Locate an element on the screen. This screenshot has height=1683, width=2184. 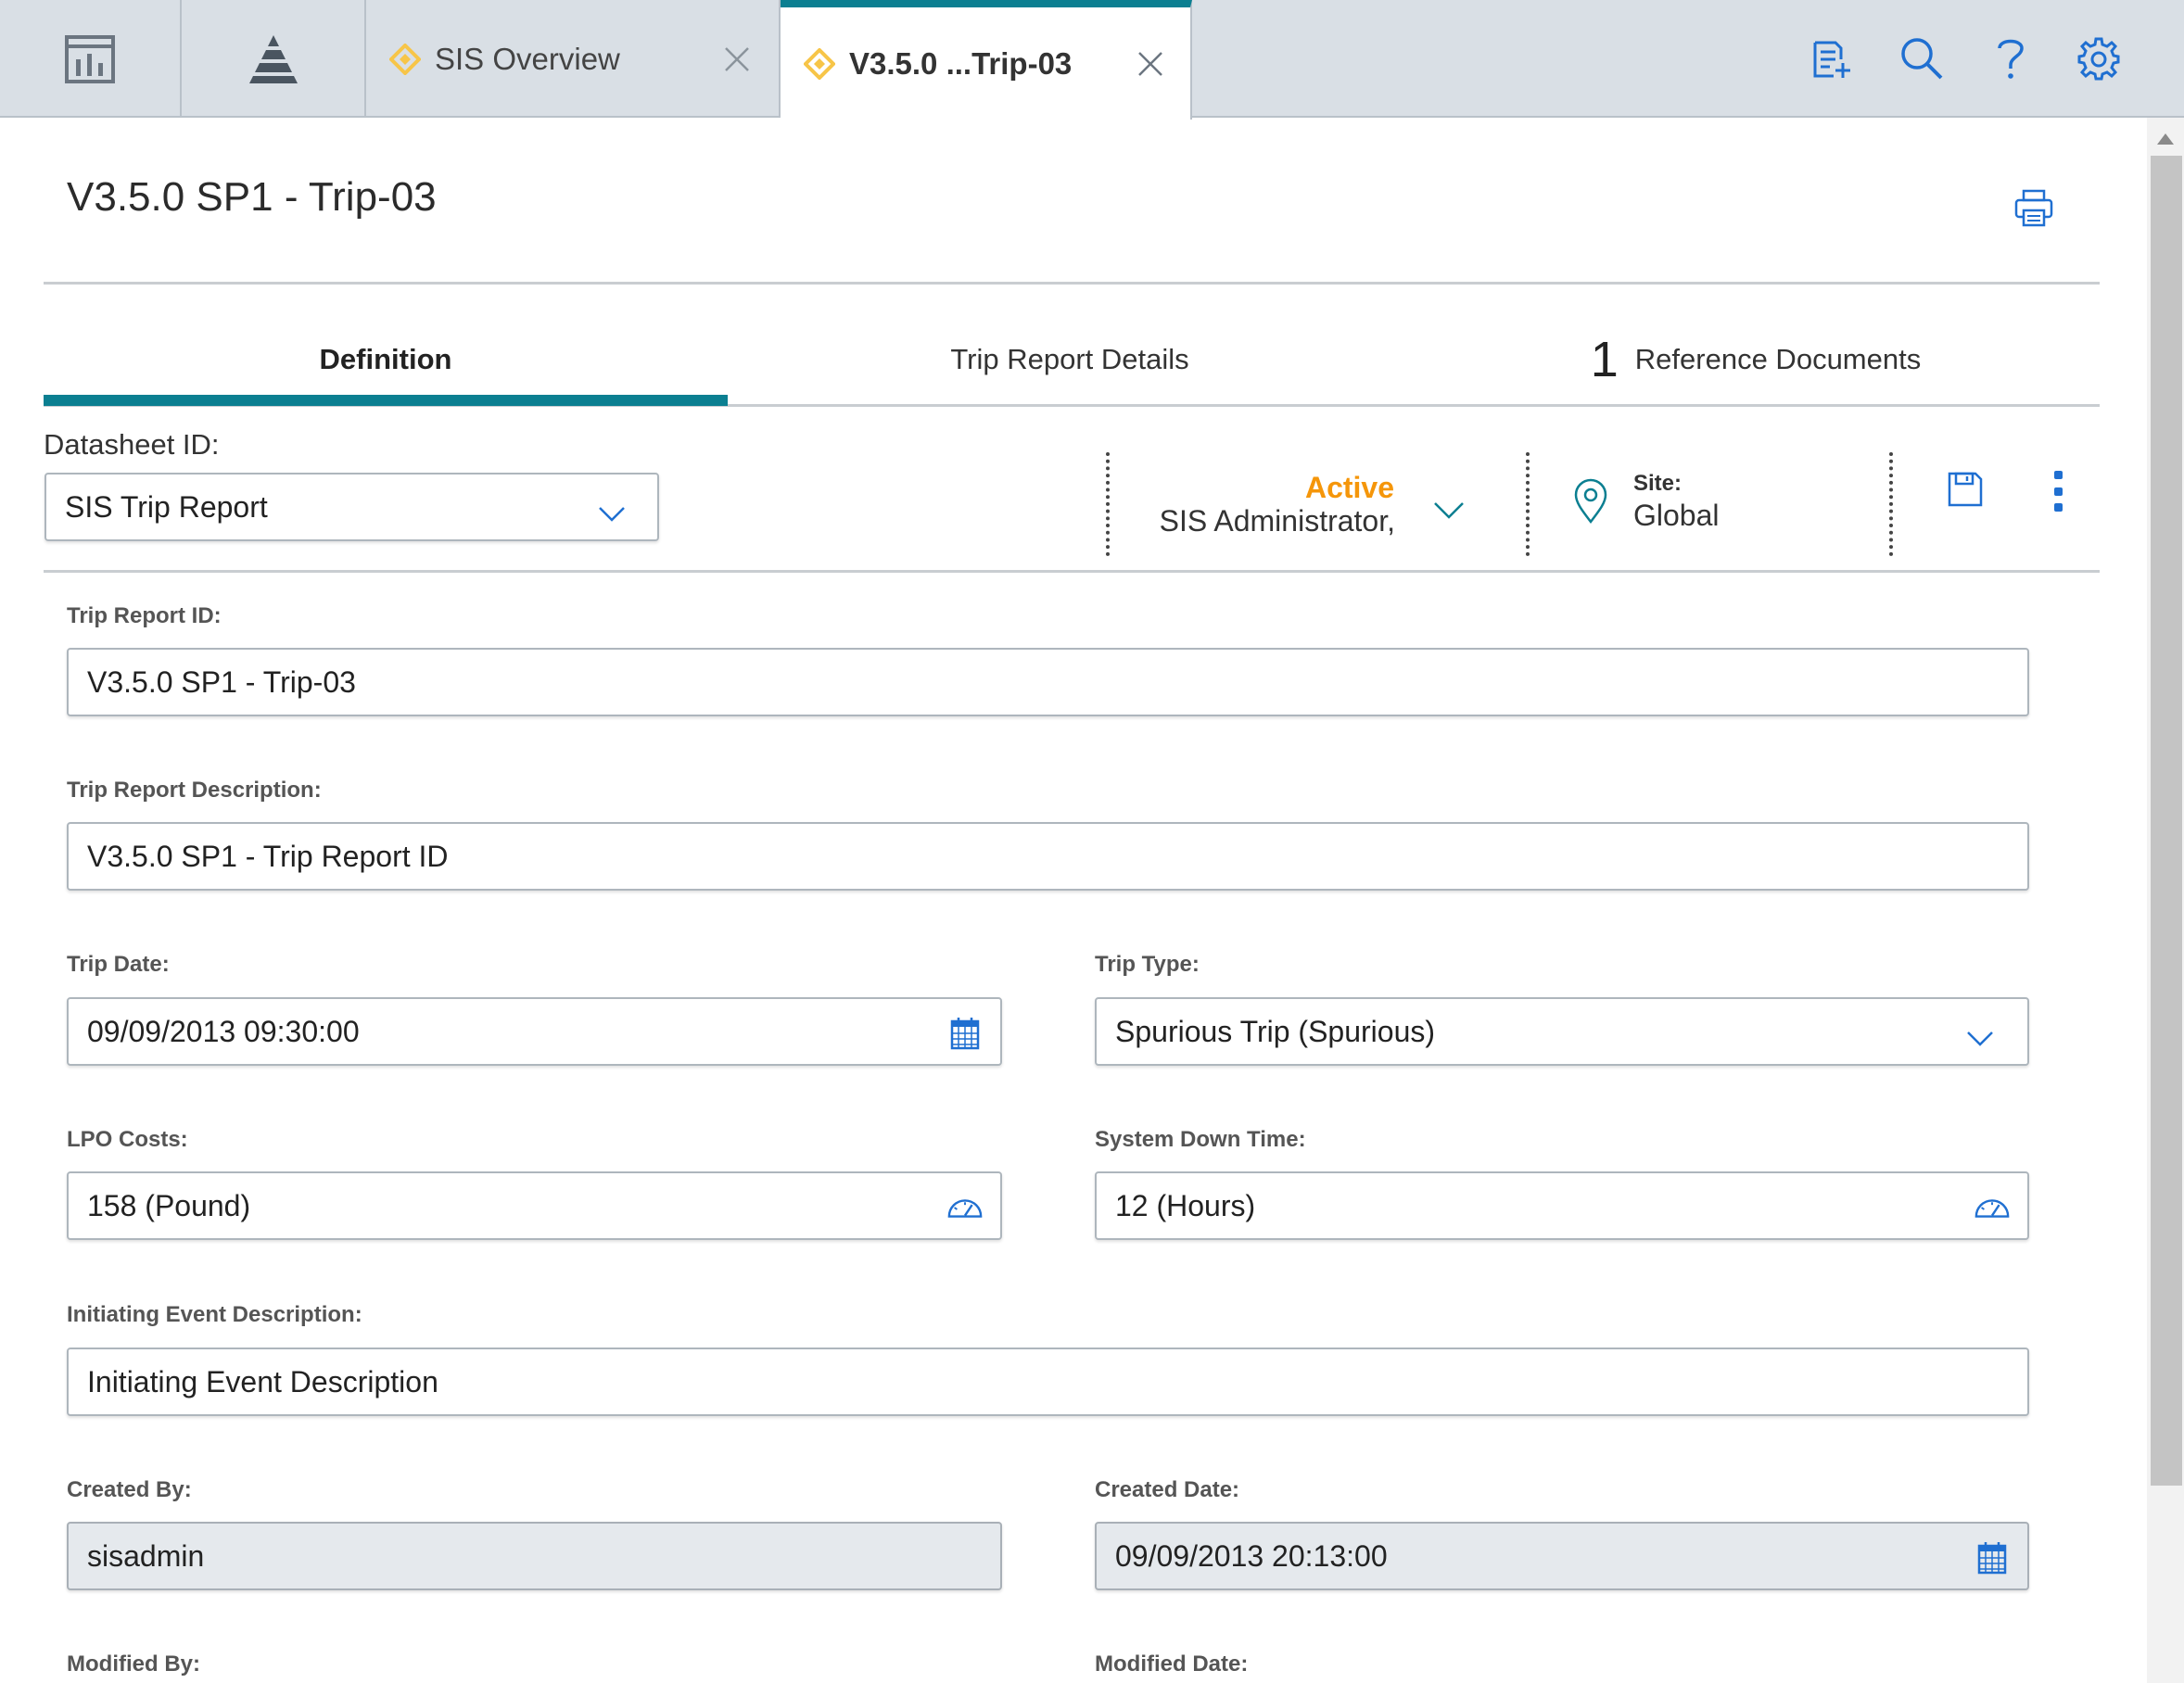
created-date-field: 09/09/2013 20:13:00 is located at coordinates (1562, 1556).